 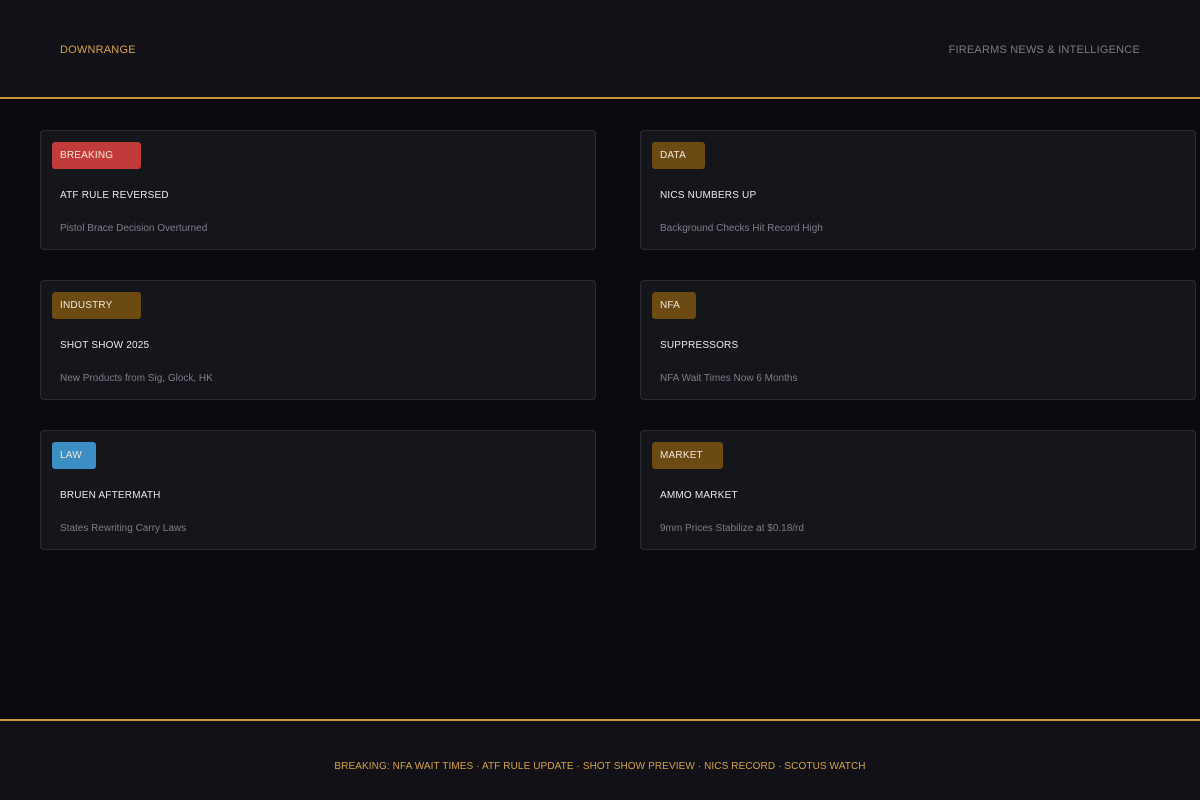 What do you see at coordinates (114, 196) in the screenshot?
I see `card-title: ATF RULE REVERSED` at bounding box center [114, 196].